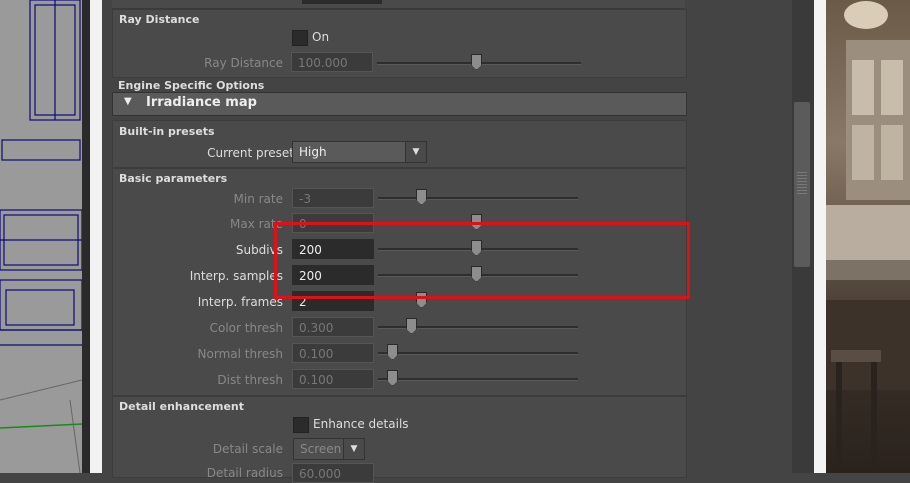 The height and width of the screenshot is (483, 910). What do you see at coordinates (478, 379) in the screenshot?
I see `dist-thresh-slider-track` at bounding box center [478, 379].